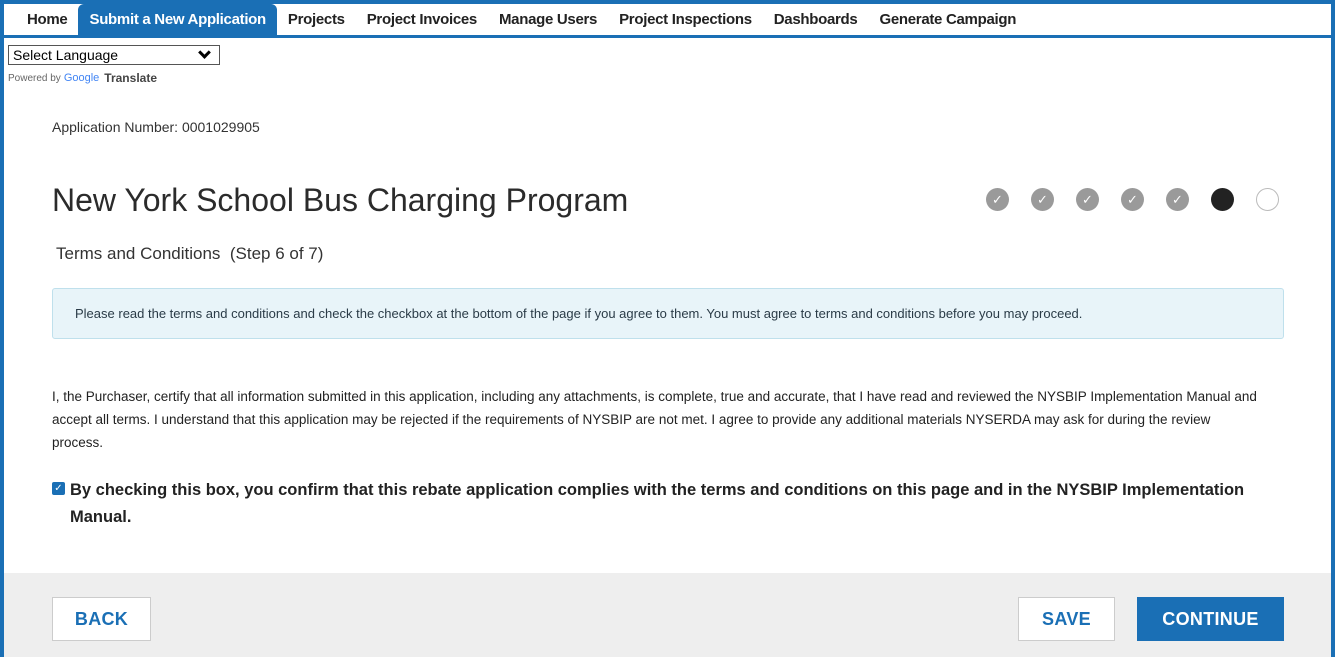  Describe the element at coordinates (947, 19) in the screenshot. I see `nav-item-generate-campaign: Generate Campaign` at that location.